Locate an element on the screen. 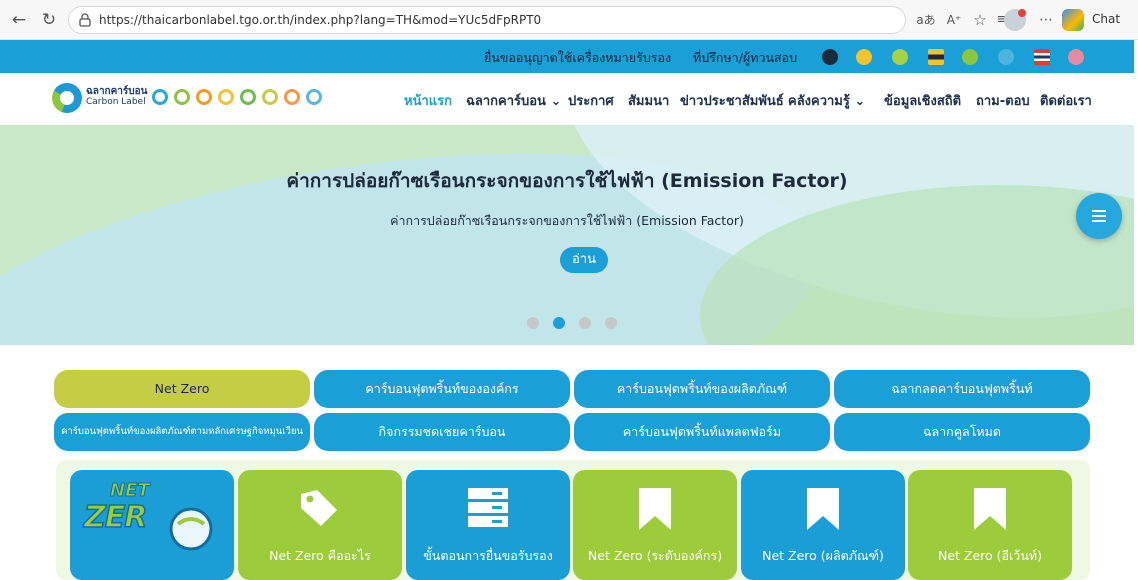  category-cf-reduction-label: ฉลากลดคาร์บอนฟุตพริ้นท์ is located at coordinates (962, 389).